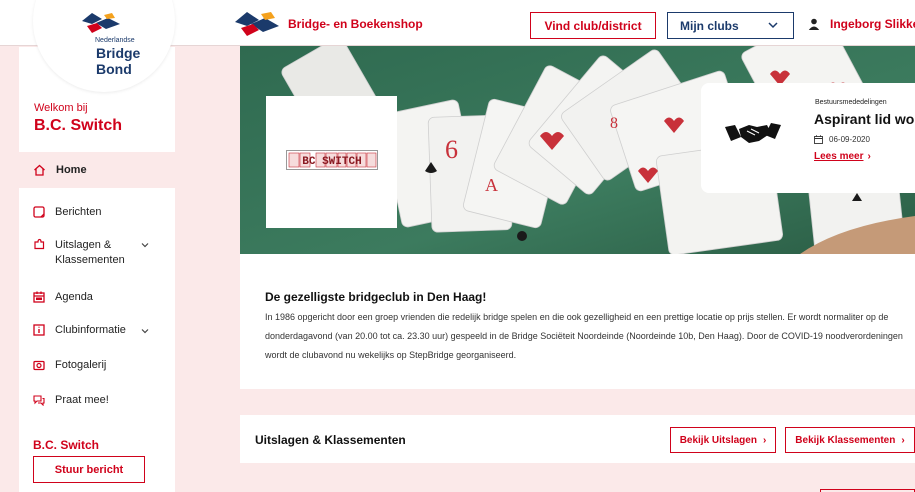  Describe the element at coordinates (78, 212) in the screenshot. I see `sidebar-item-label: Berichten` at that location.